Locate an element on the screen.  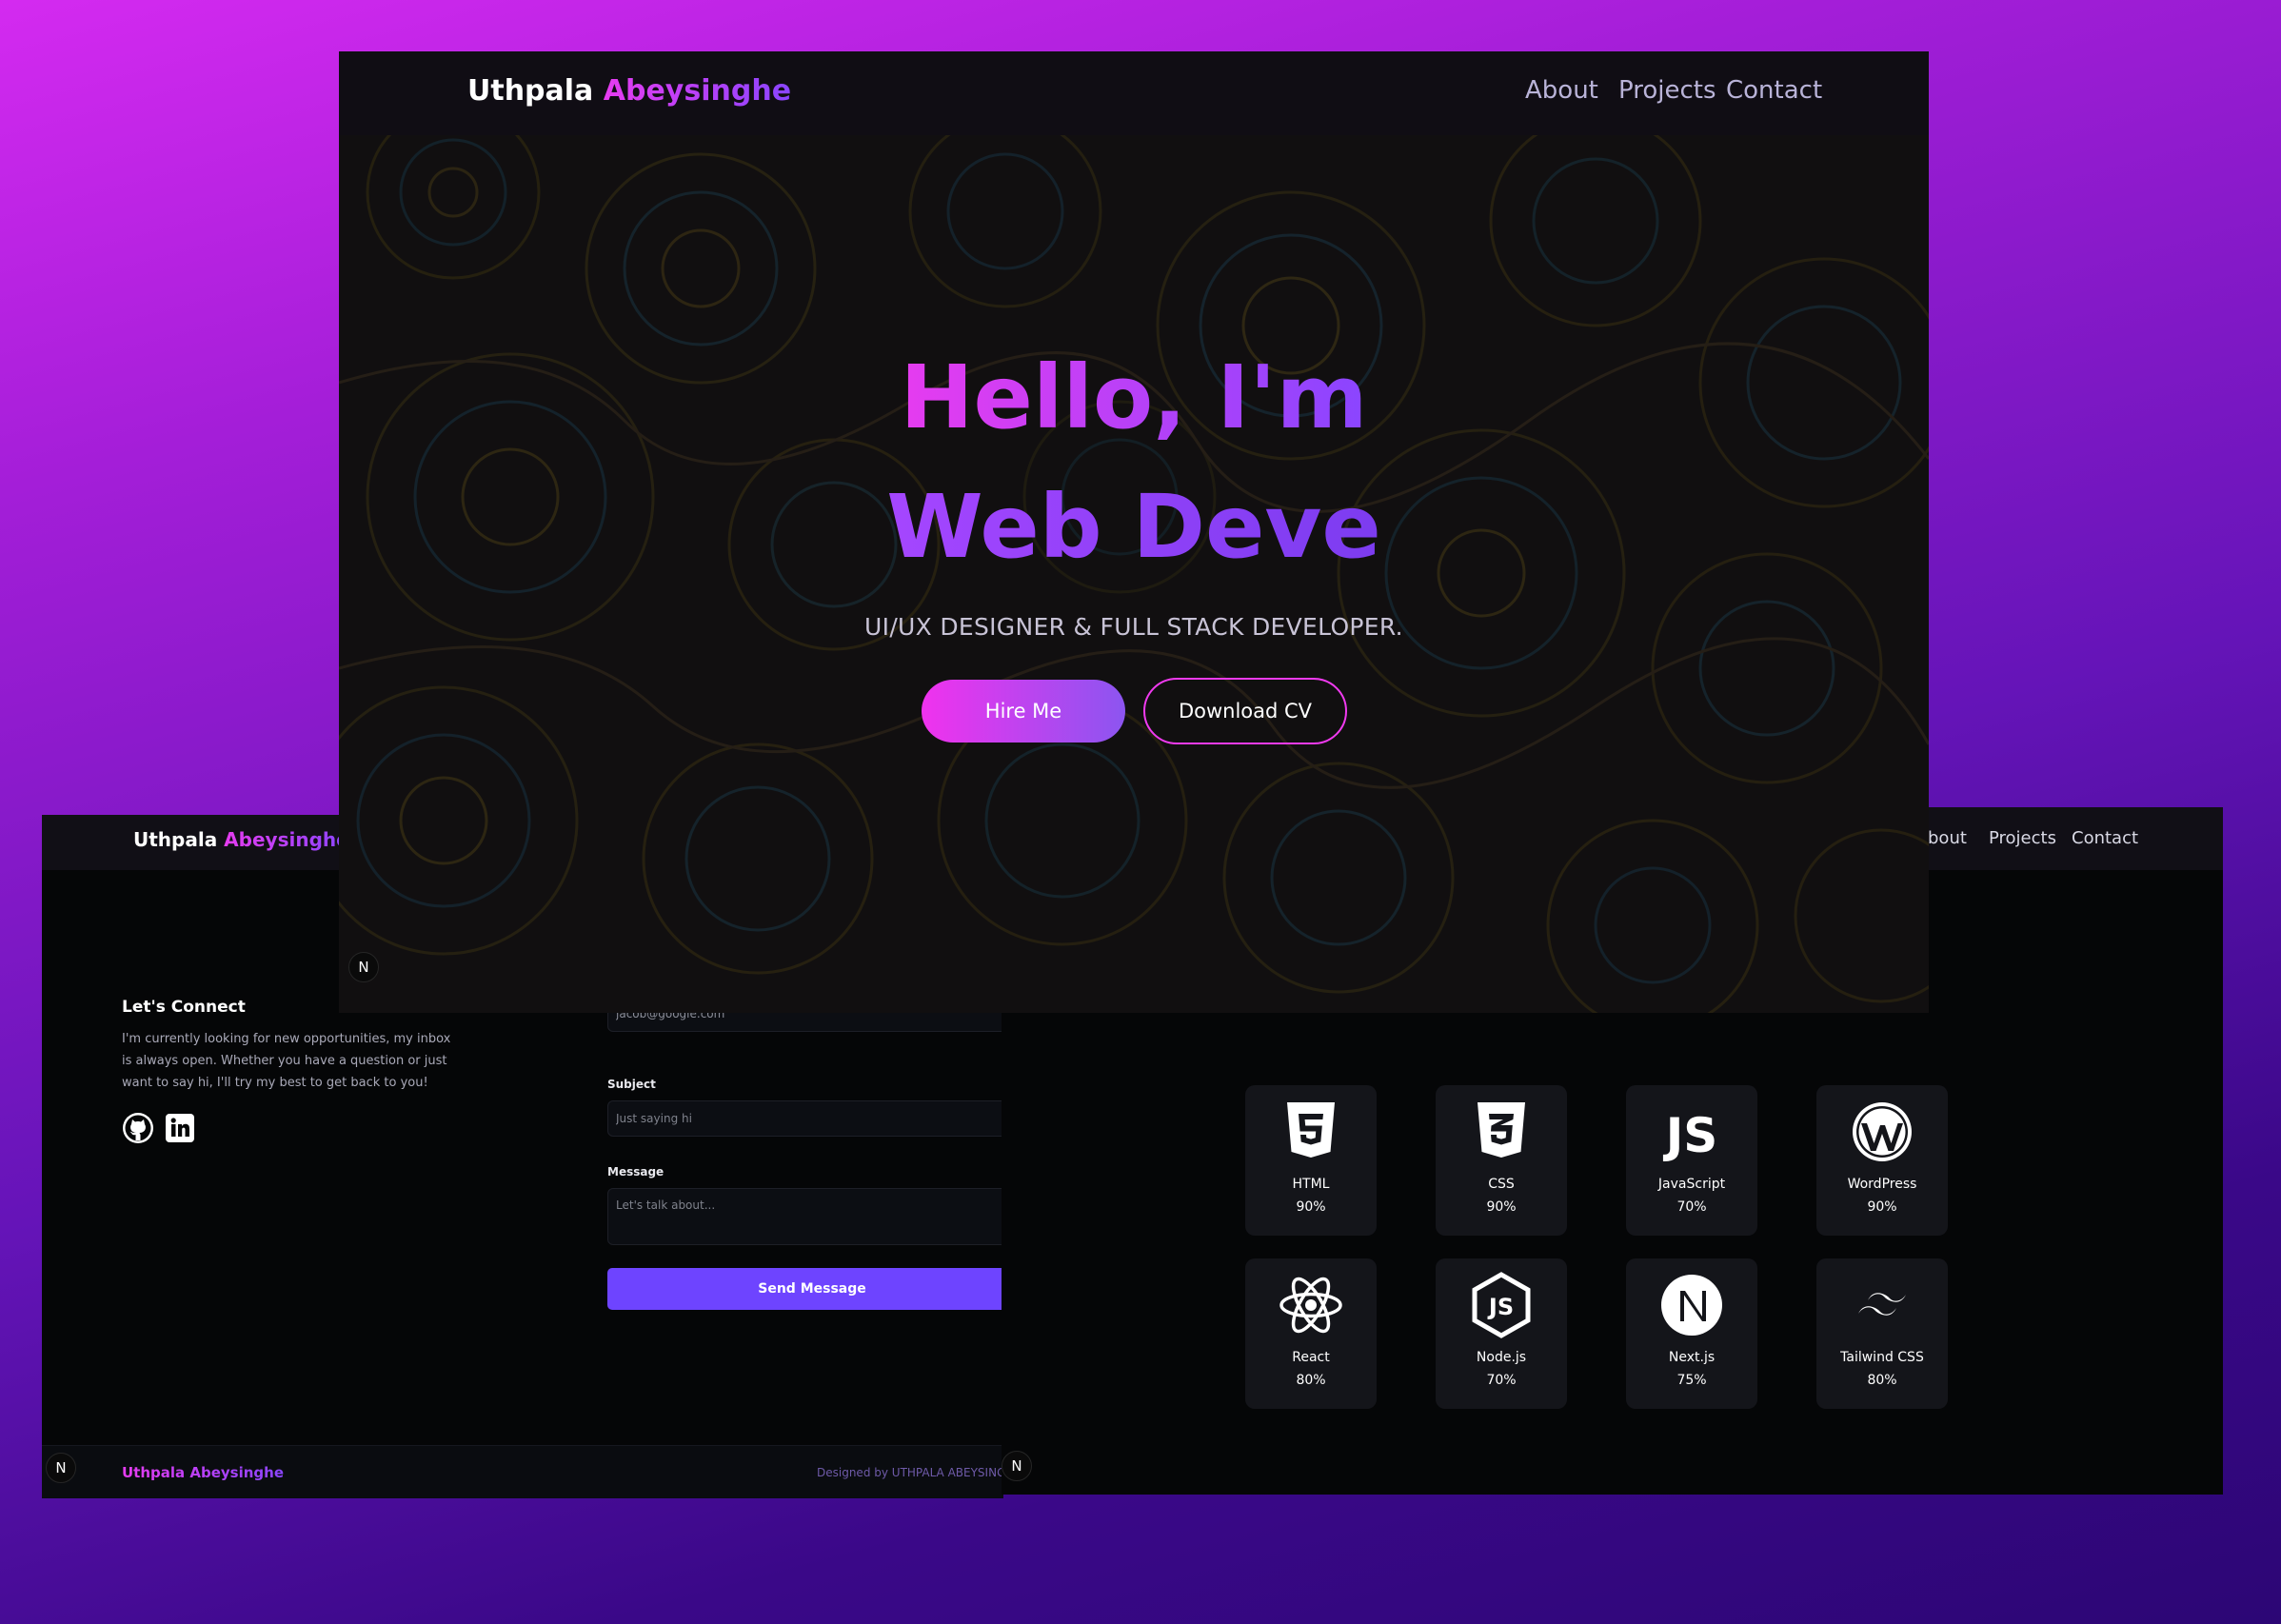
skill-card-react: React 80% is located at coordinates (1311, 1333).